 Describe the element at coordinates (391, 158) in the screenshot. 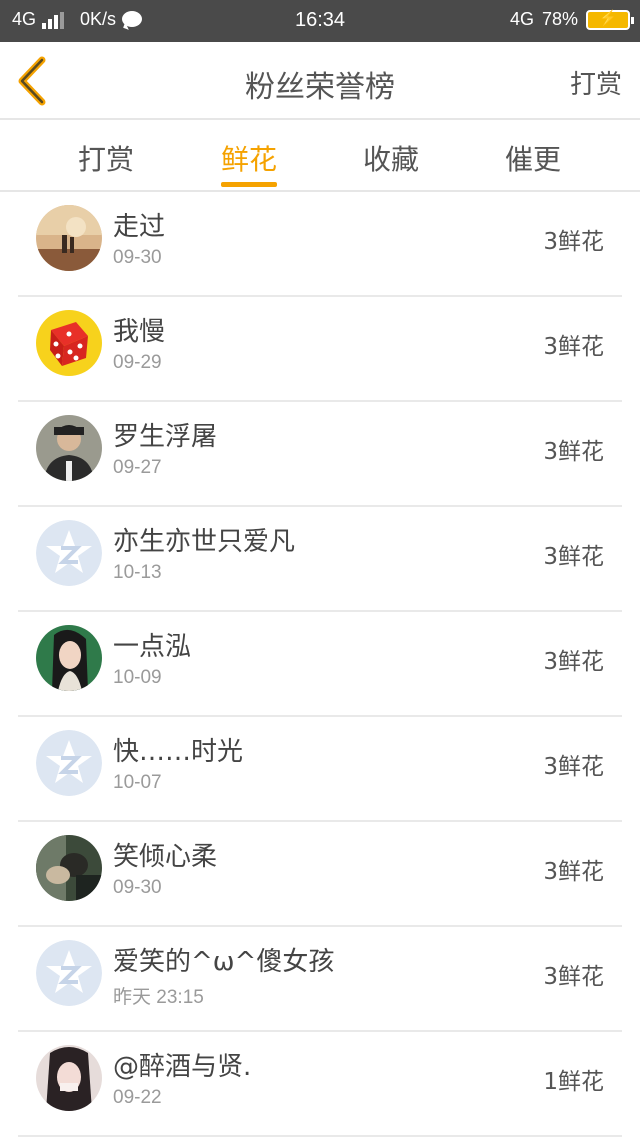

I see `tab-favorites: 收藏` at that location.